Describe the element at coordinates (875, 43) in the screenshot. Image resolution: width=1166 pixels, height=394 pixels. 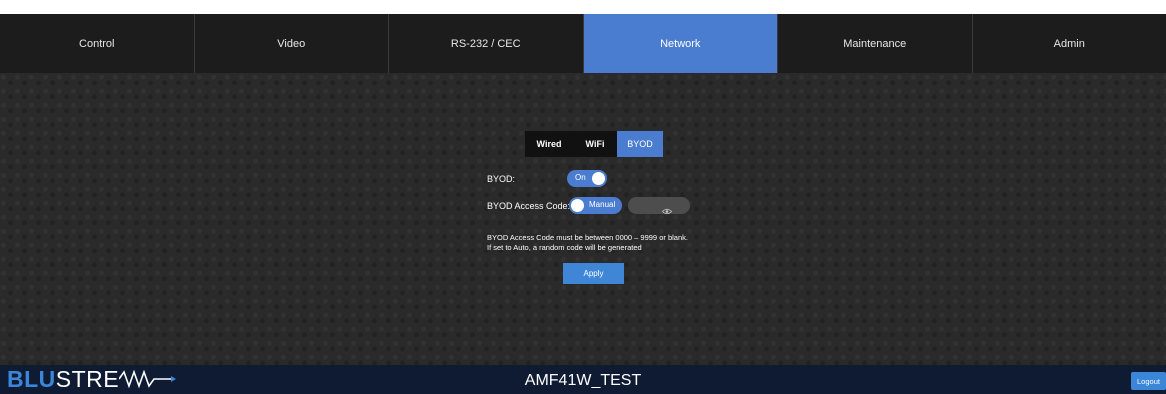
I see `tab-maintenance: Maintenance` at that location.